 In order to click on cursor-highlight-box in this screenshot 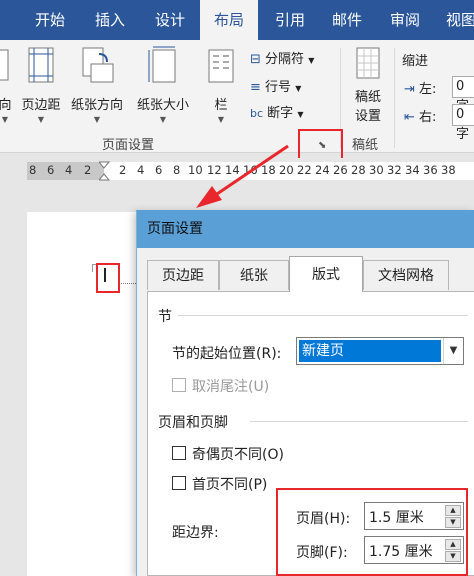, I will do `click(108, 278)`.